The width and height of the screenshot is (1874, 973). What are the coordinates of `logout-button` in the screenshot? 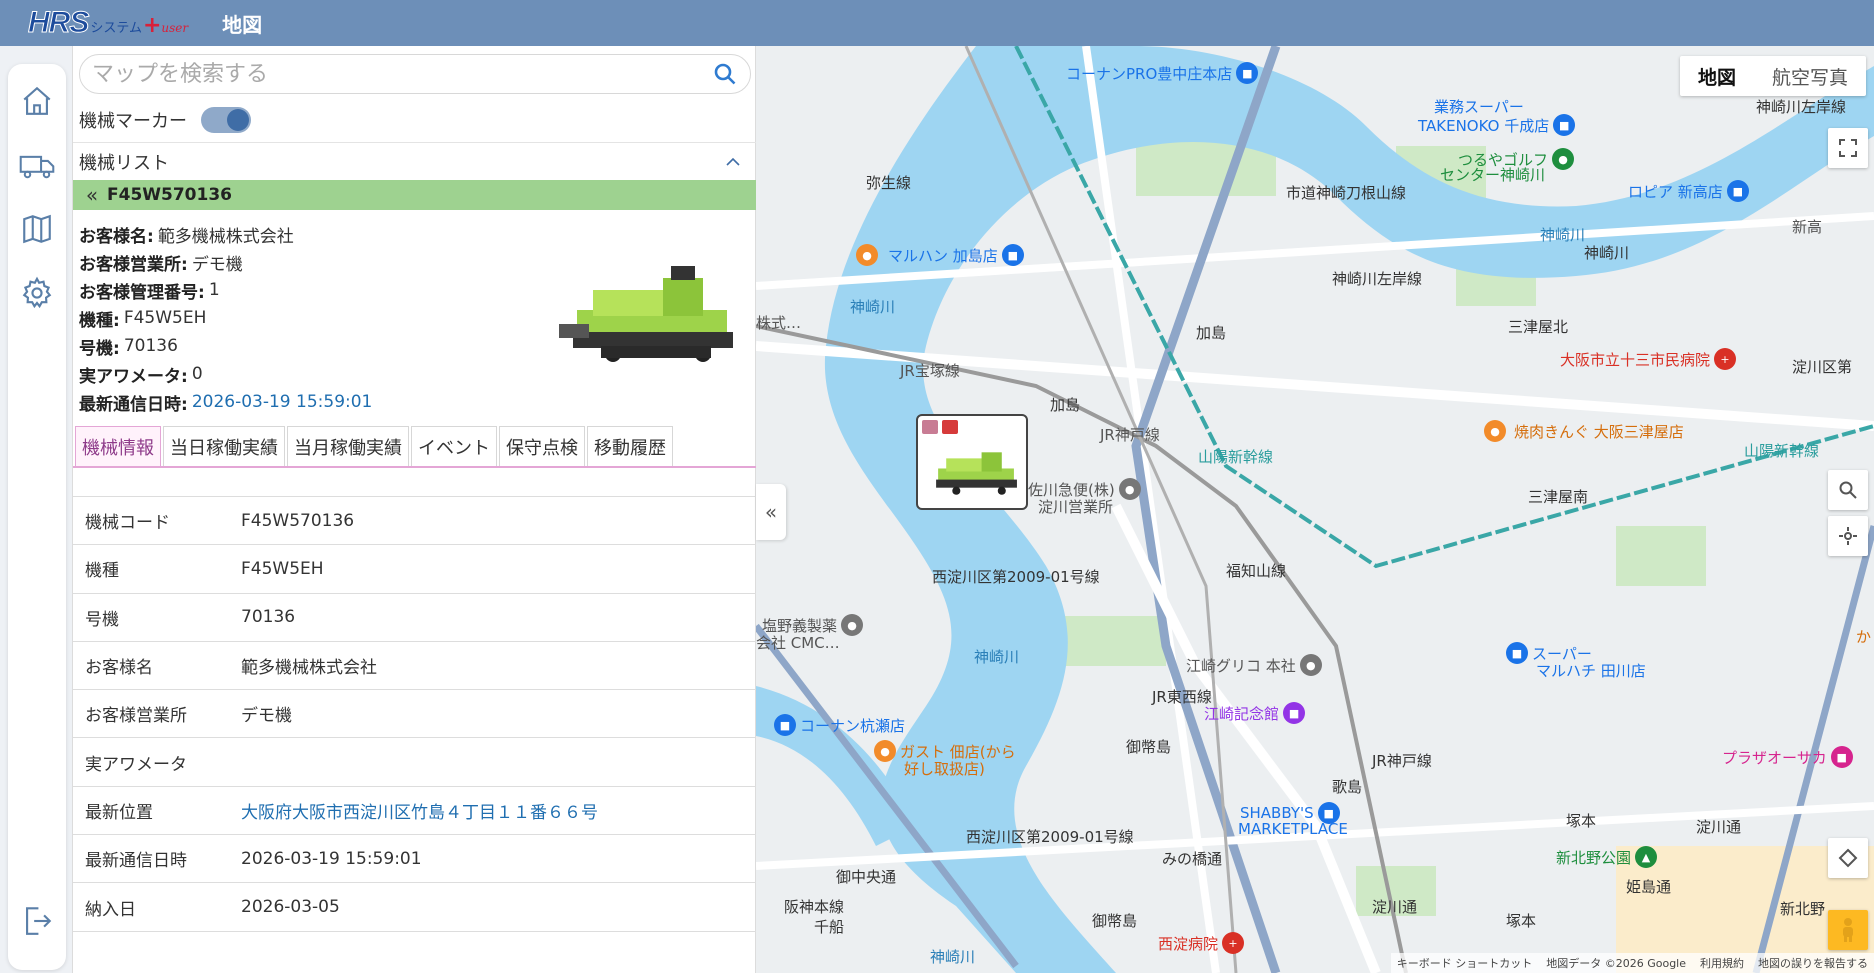 It's located at (37, 921).